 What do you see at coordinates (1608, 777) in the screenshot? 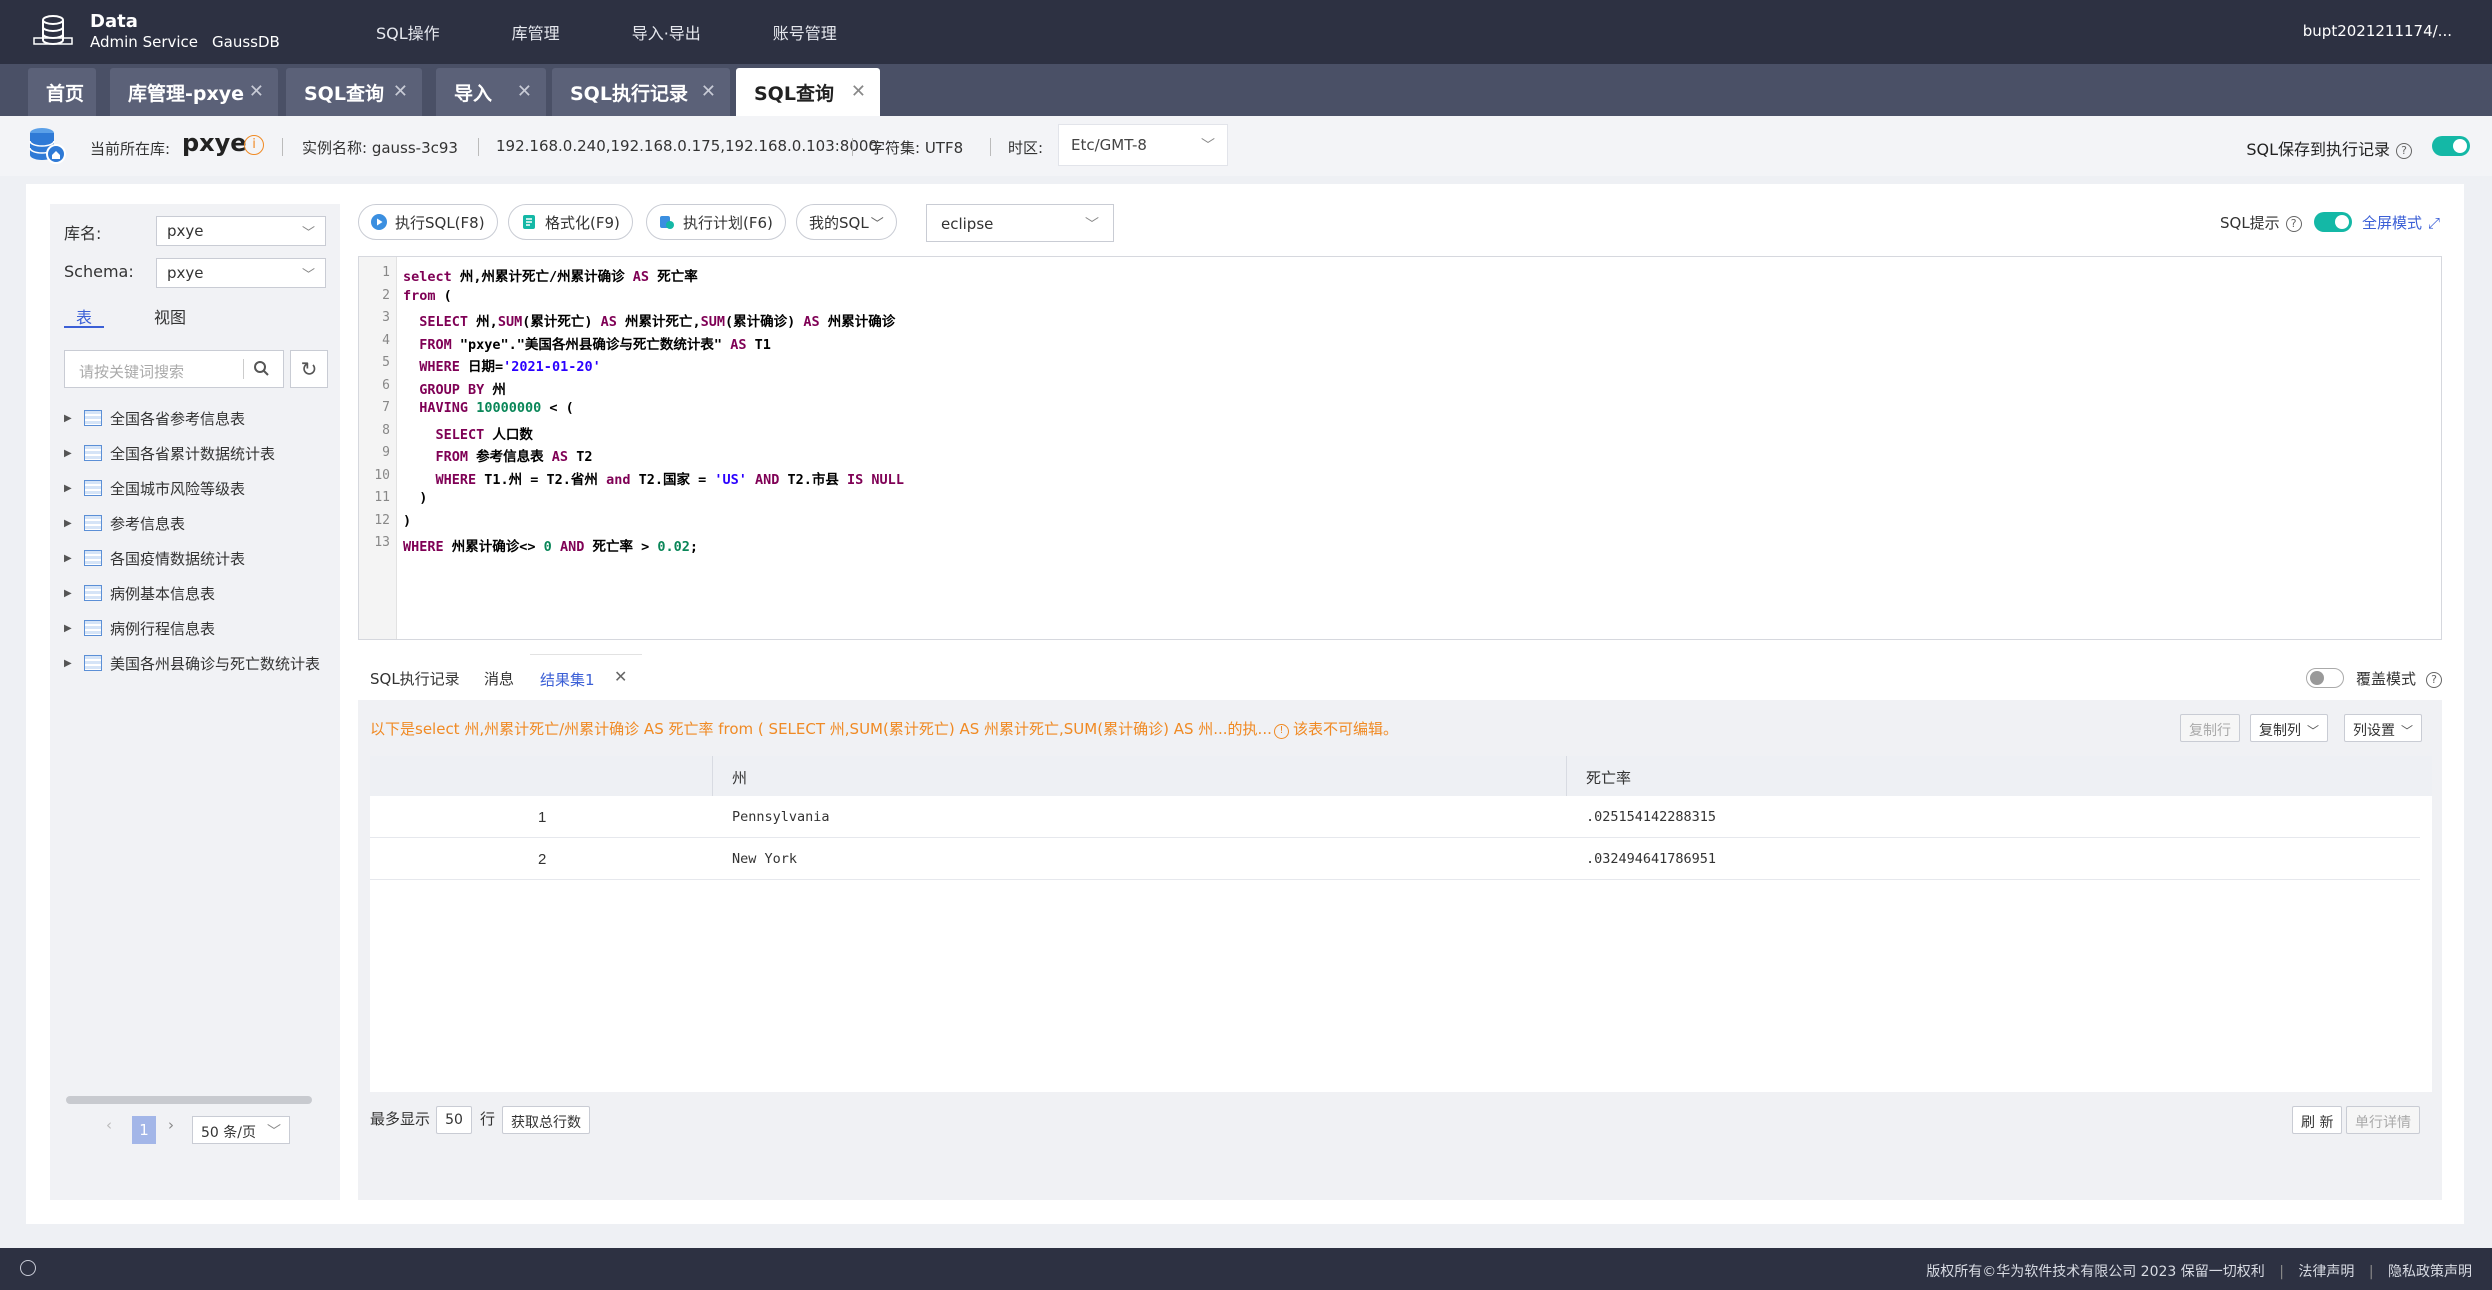
I see `column-header-death-rate: 死亡率` at bounding box center [1608, 777].